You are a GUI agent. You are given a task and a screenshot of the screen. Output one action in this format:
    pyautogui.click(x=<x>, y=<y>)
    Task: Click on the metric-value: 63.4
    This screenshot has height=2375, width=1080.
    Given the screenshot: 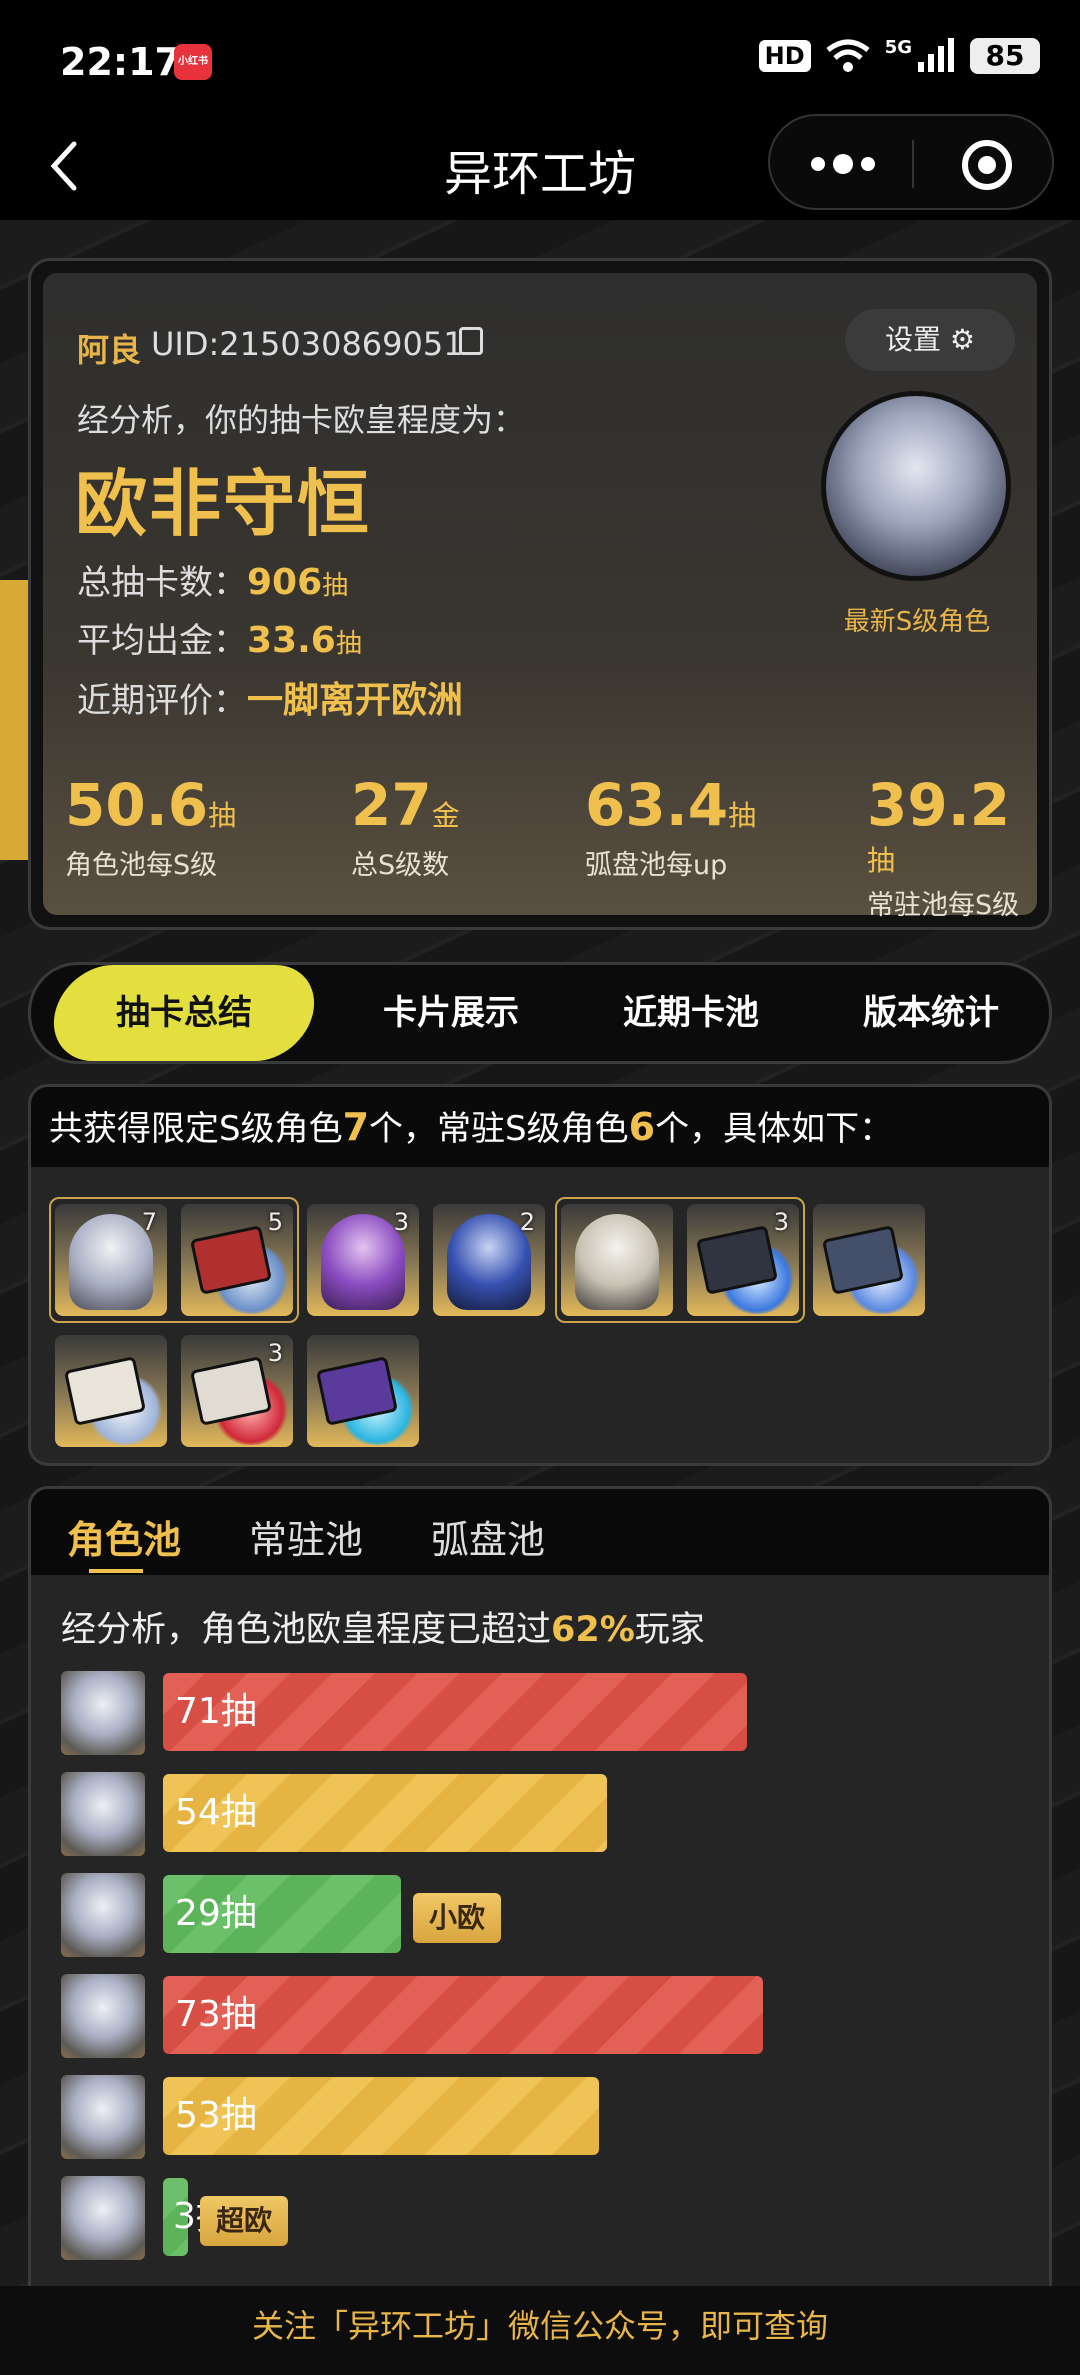 What is the action you would take?
    pyautogui.click(x=657, y=805)
    